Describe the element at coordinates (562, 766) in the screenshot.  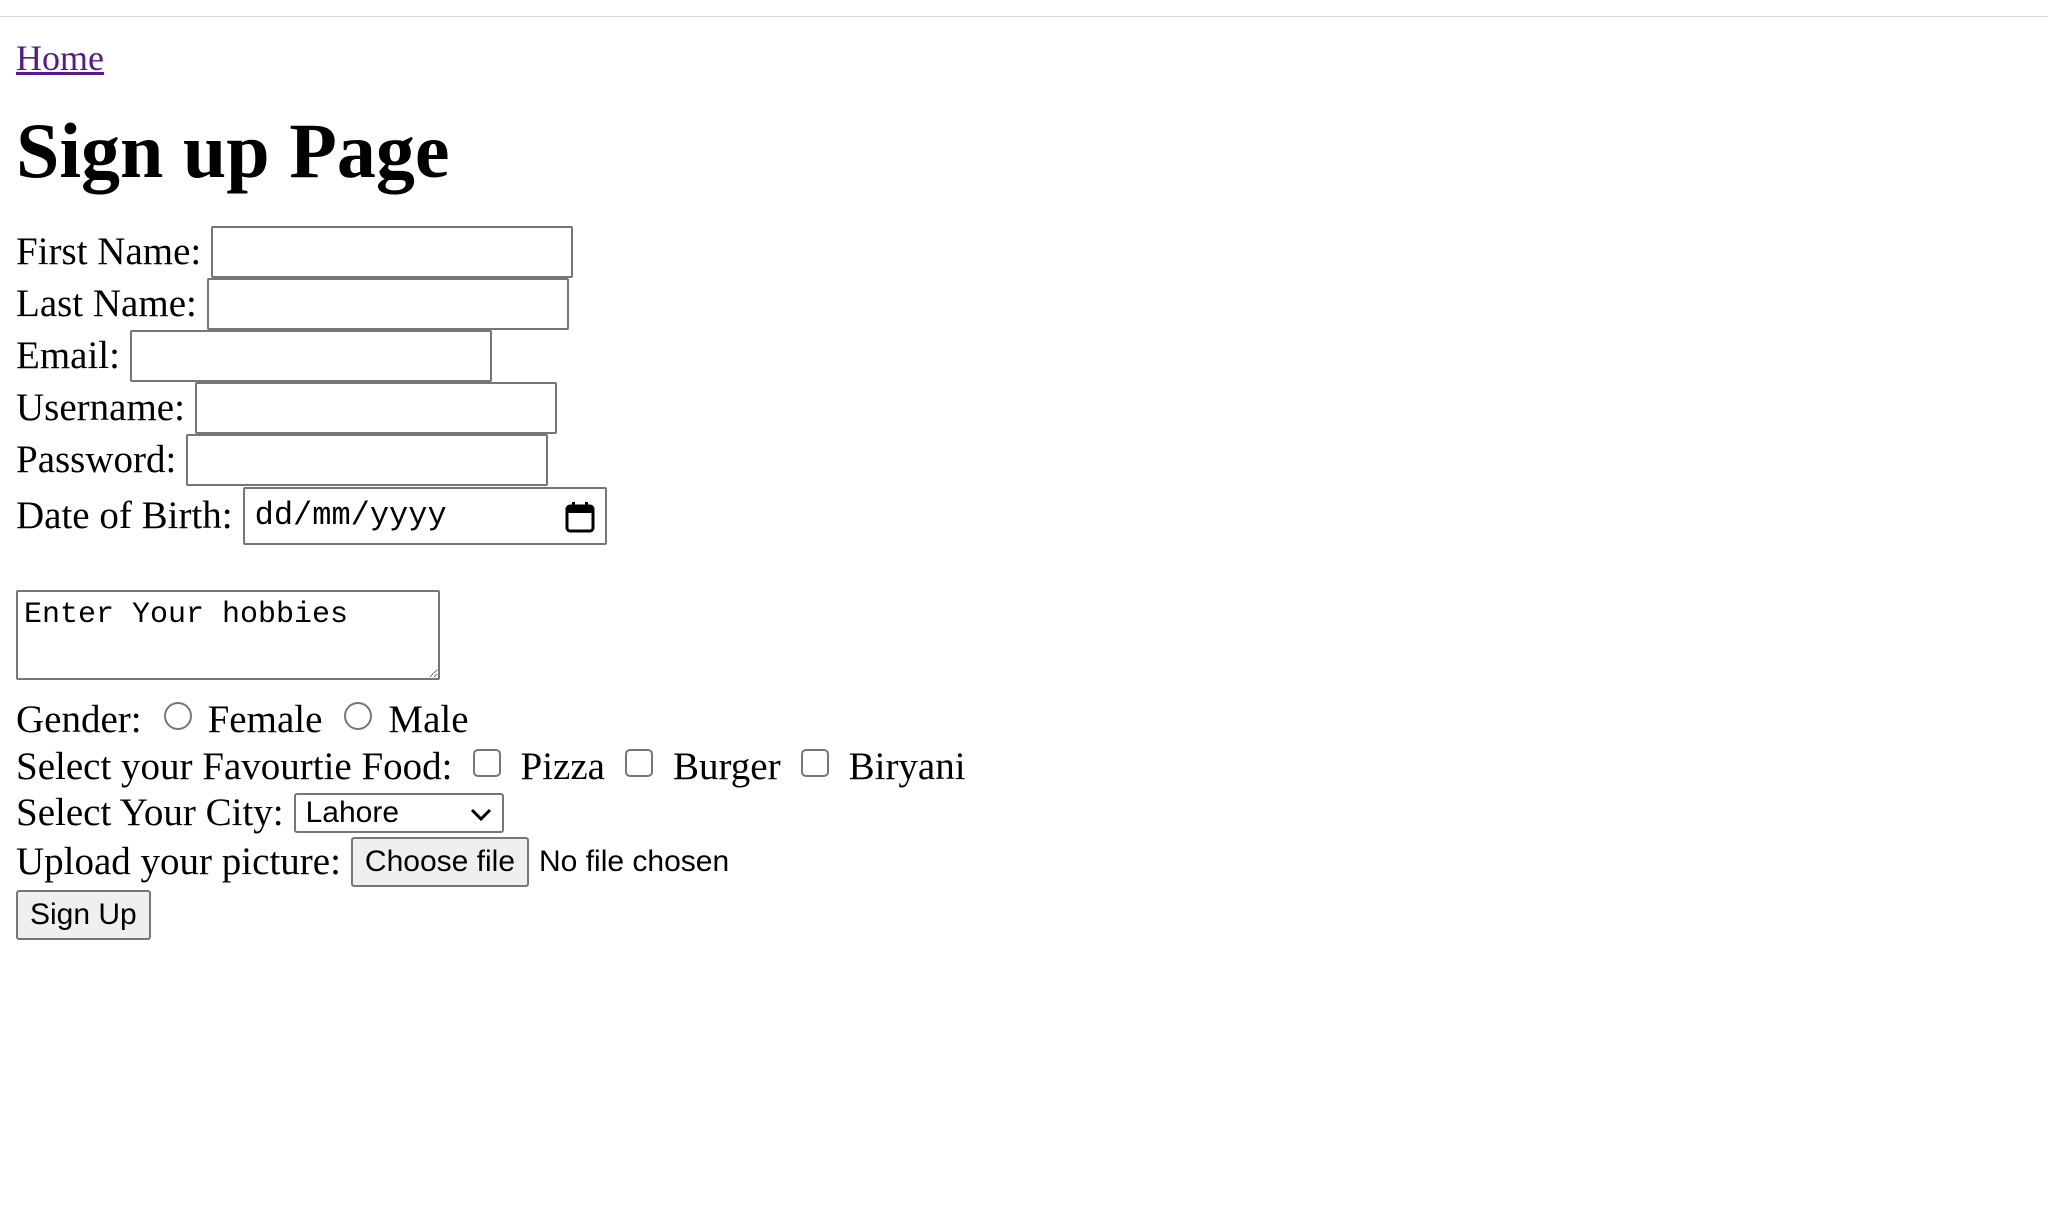
I see `food-pizza-label: Pizza` at that location.